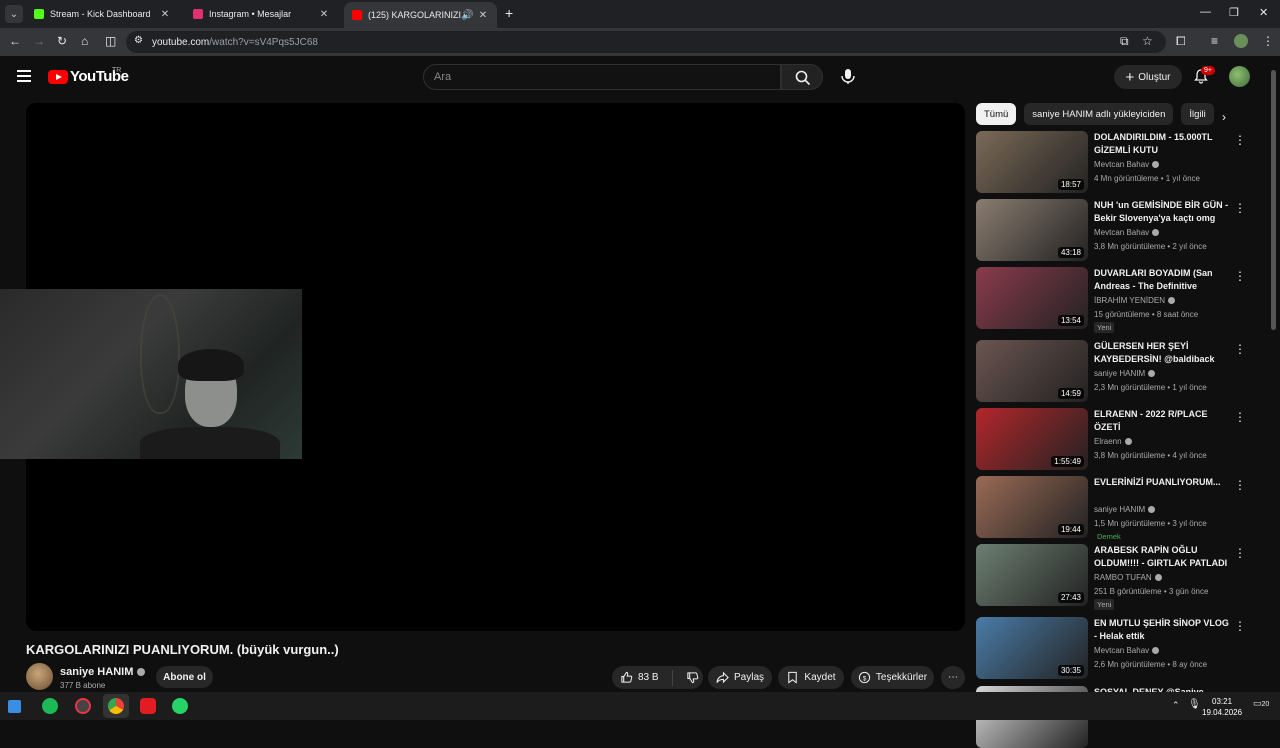  What do you see at coordinates (1234, 12) in the screenshot?
I see `restore-icon: ❐` at bounding box center [1234, 12].